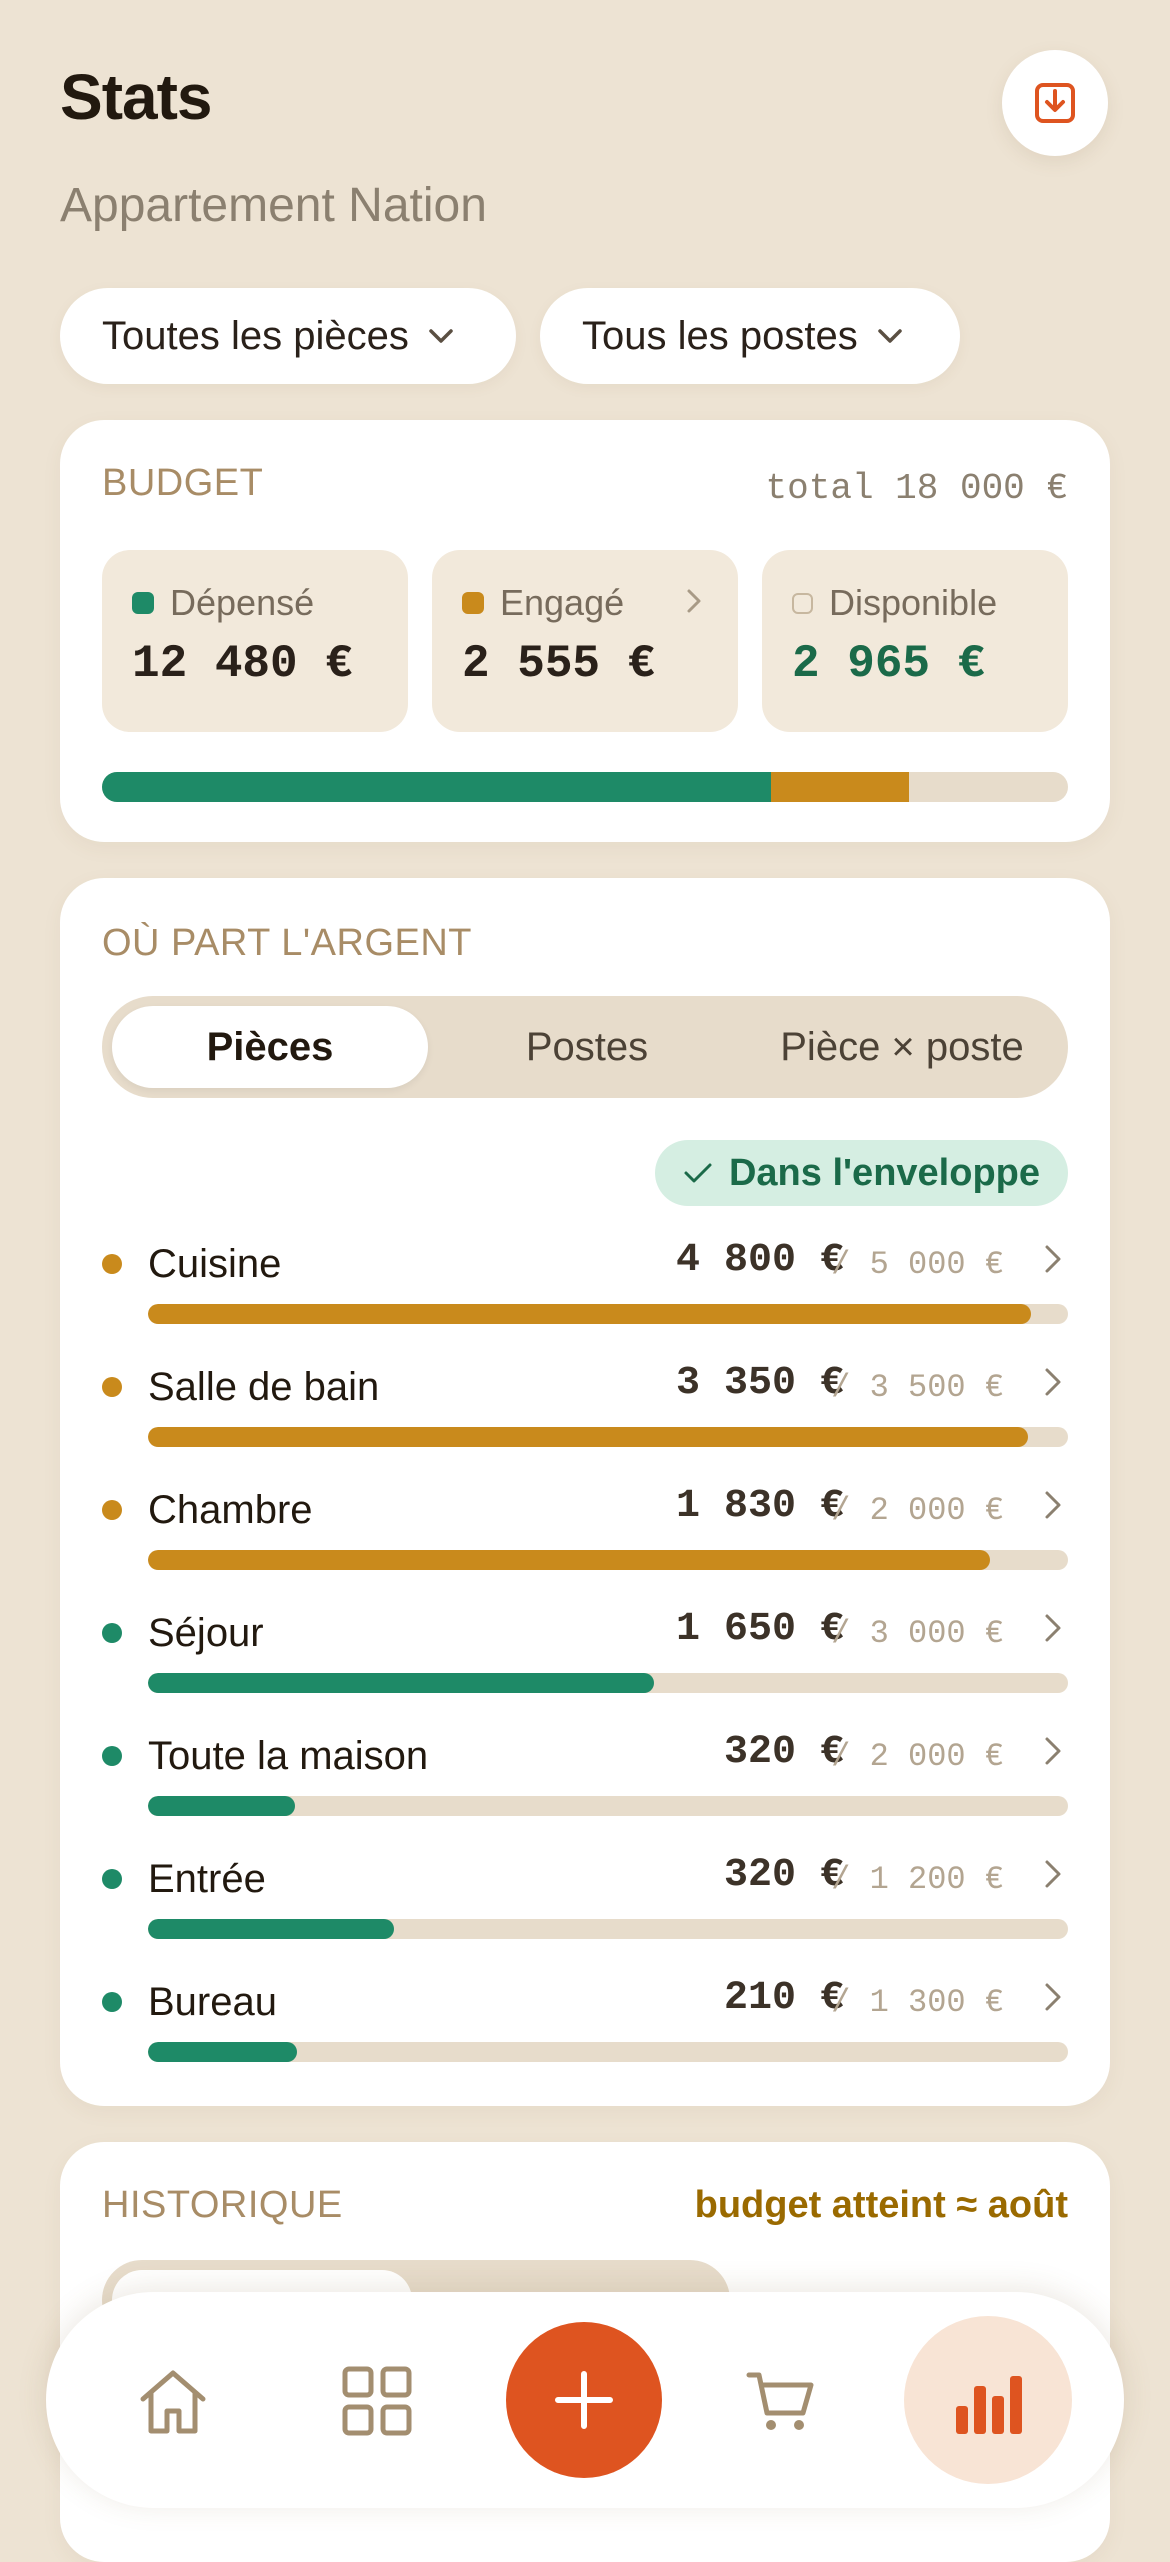  Describe the element at coordinates (585, 1903) in the screenshot. I see `breakdown-row: Entrée 320 €/ 1 200 €` at that location.